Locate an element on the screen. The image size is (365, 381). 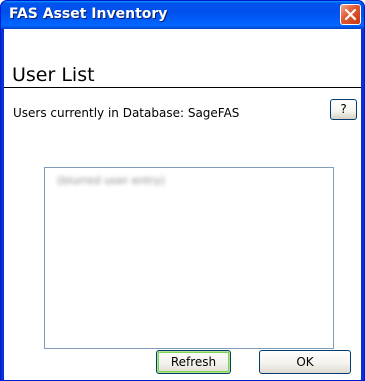
refresh-button: Refresh is located at coordinates (193, 362).